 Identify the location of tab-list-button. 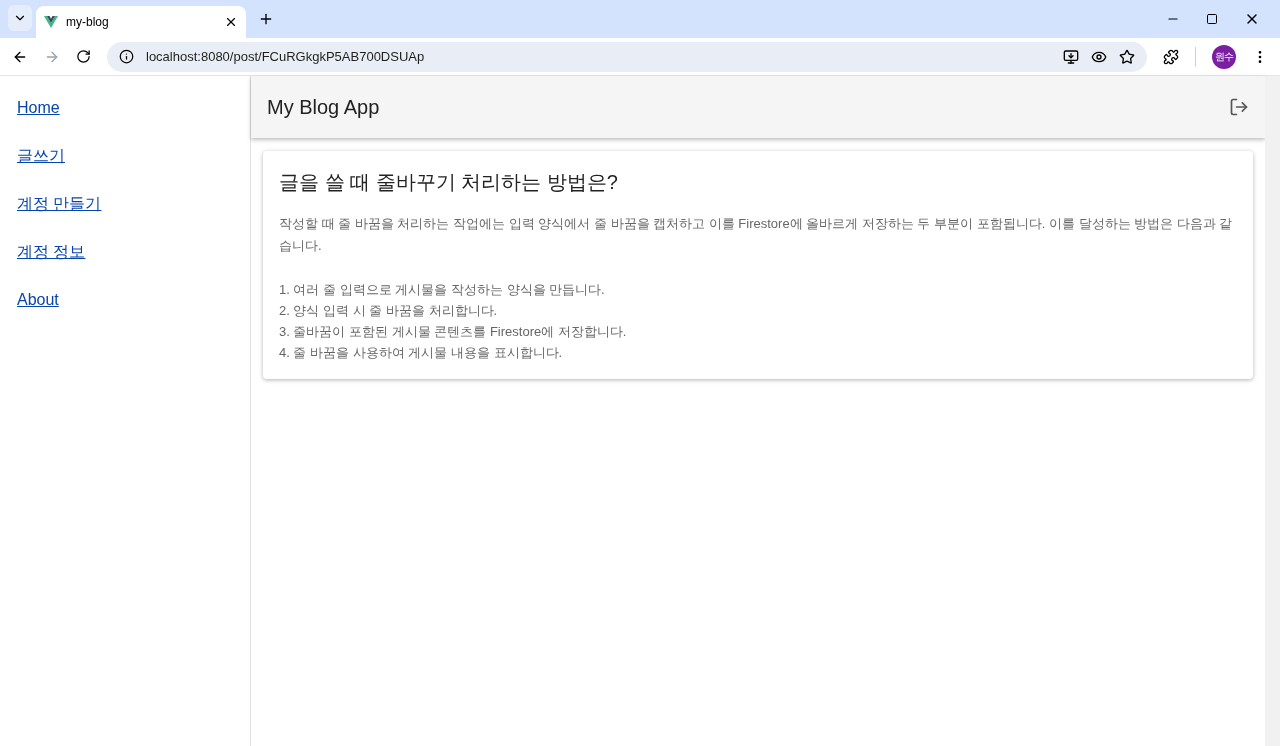
(20, 18).